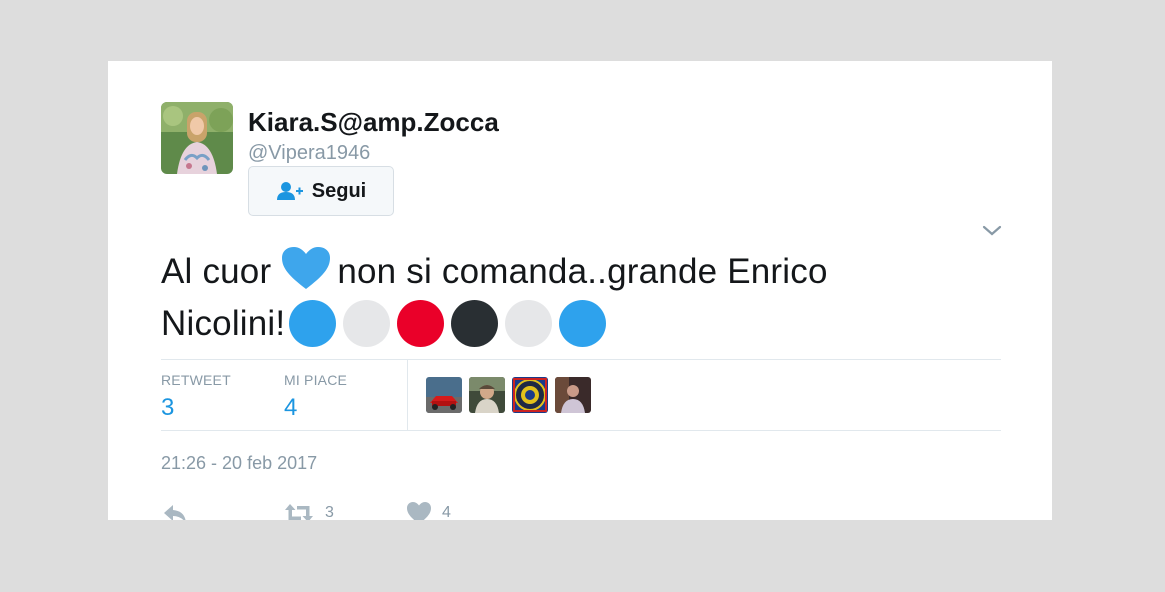  Describe the element at coordinates (316, 380) in the screenshot. I see `likes-stat-label: MI PIACE` at that location.